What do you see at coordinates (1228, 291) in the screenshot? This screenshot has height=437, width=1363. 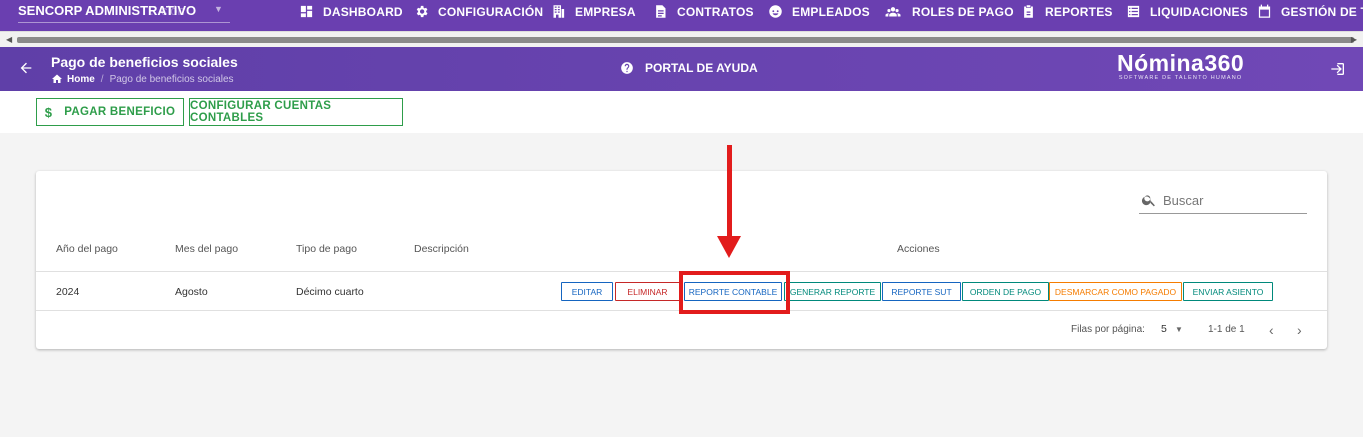 I see `send-entry-button: ENVIAR ASIENTO` at bounding box center [1228, 291].